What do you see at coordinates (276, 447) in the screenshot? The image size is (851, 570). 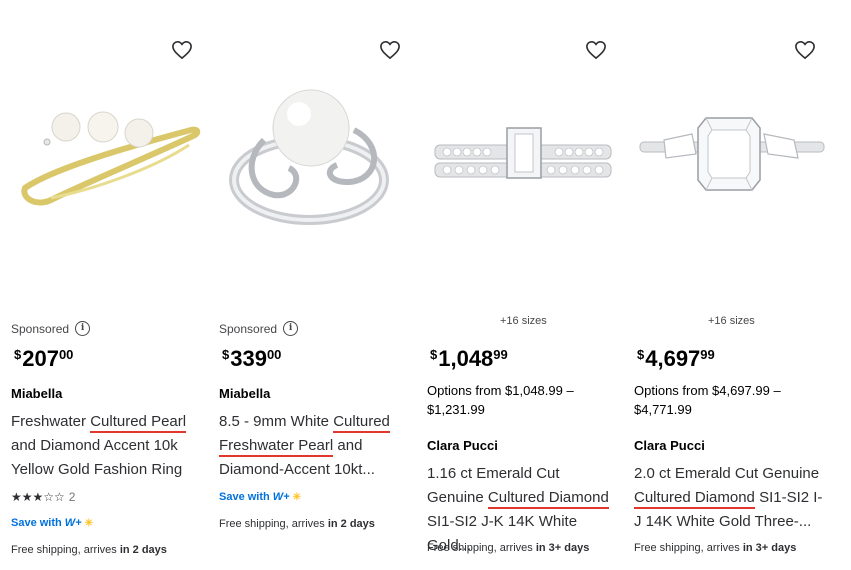 I see `highlighted-term: Freshwater Pearl` at bounding box center [276, 447].